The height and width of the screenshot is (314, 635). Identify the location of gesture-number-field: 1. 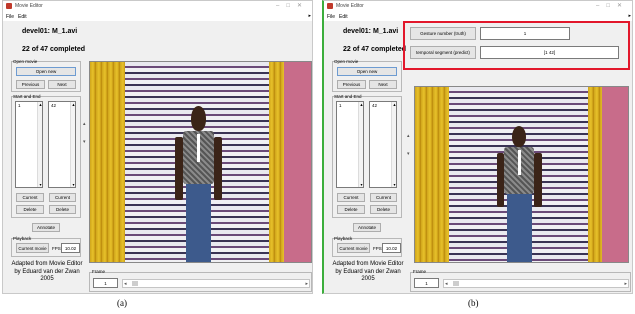
(525, 33).